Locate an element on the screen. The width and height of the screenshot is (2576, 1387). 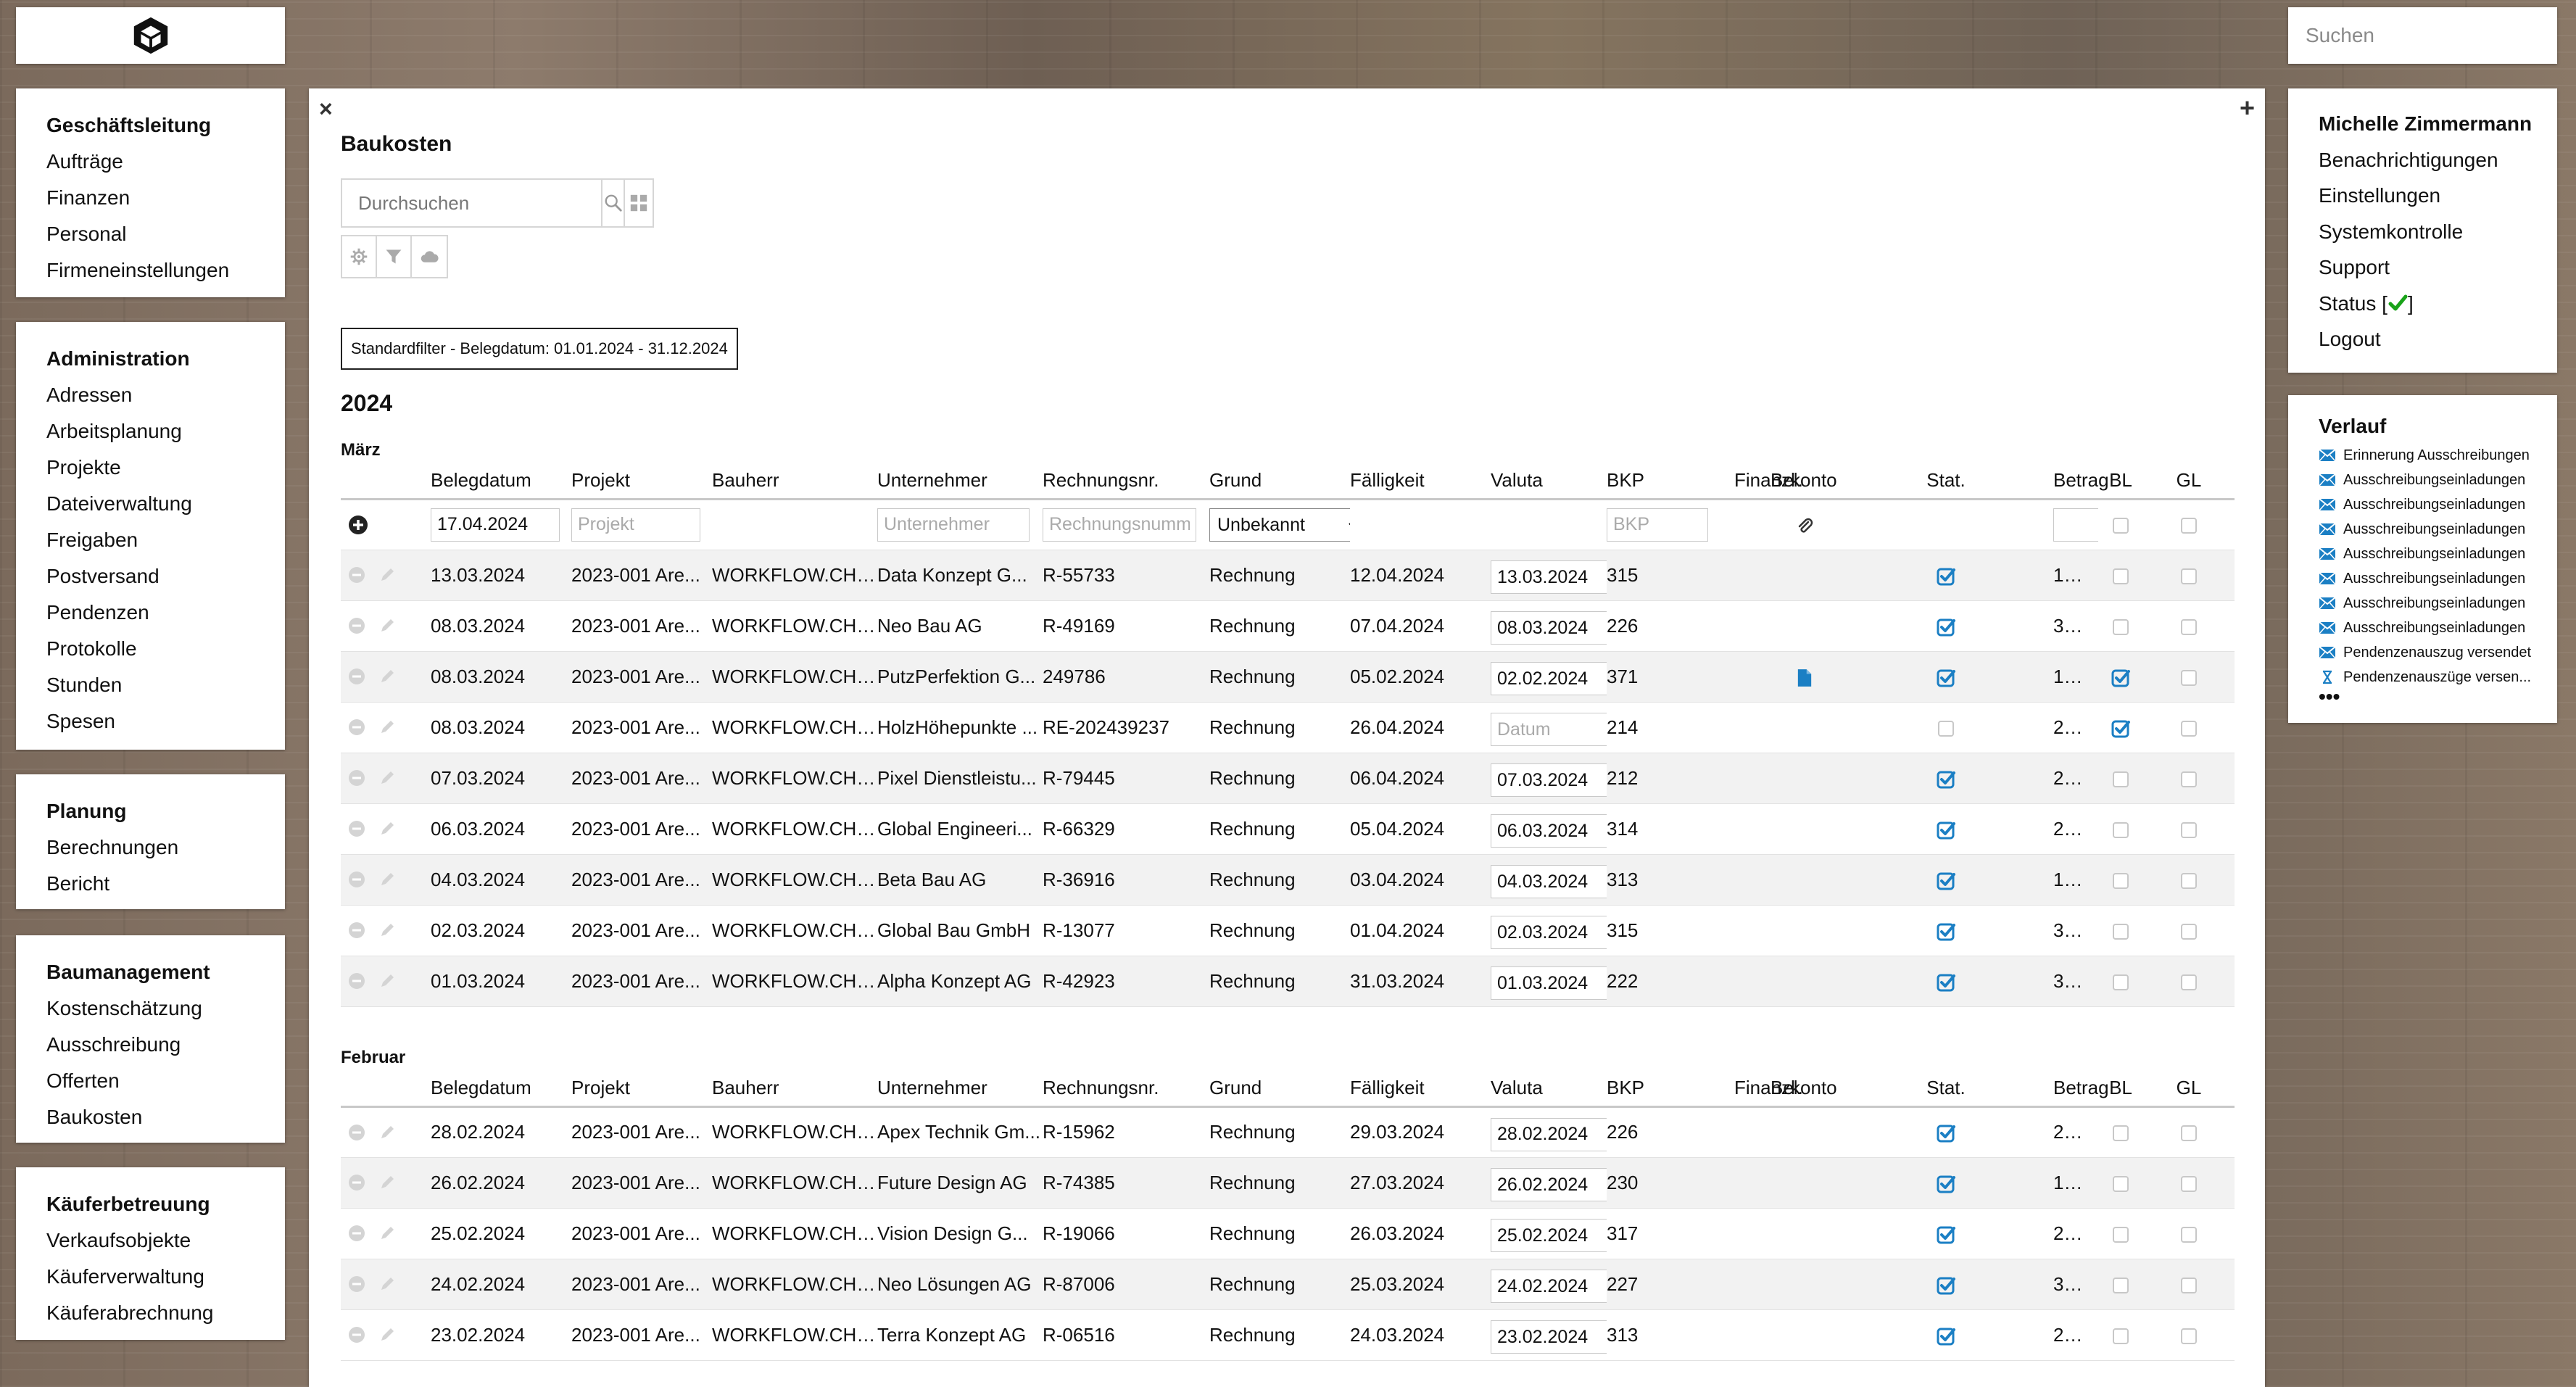
nav-heading: Geschäftsleitung is located at coordinates (165, 126).